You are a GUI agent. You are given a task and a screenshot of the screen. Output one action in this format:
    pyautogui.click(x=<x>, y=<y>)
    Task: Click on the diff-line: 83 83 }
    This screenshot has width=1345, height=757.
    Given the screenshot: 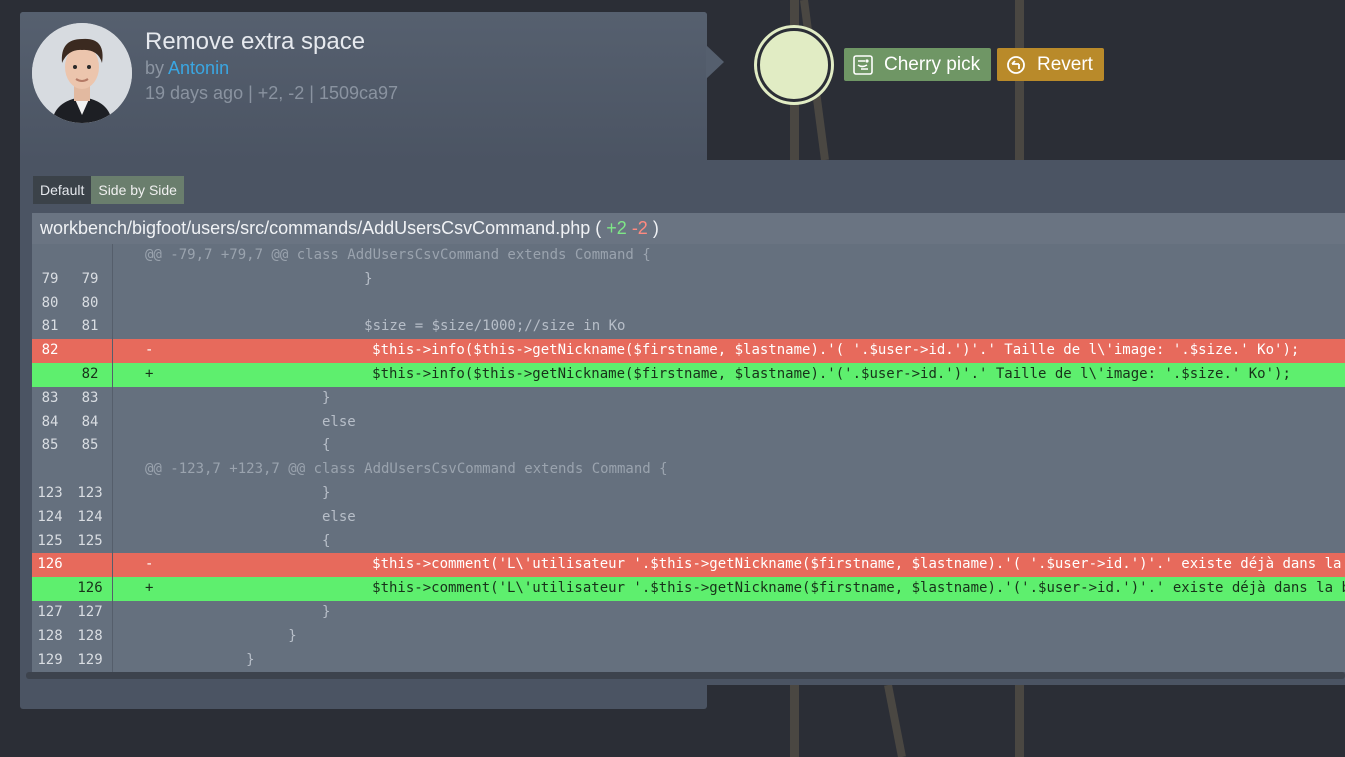 What is the action you would take?
    pyautogui.click(x=688, y=398)
    